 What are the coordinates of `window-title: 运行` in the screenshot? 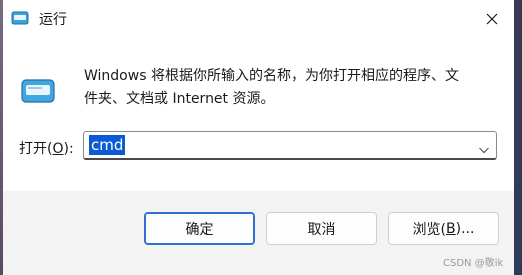 It's located at (53, 20).